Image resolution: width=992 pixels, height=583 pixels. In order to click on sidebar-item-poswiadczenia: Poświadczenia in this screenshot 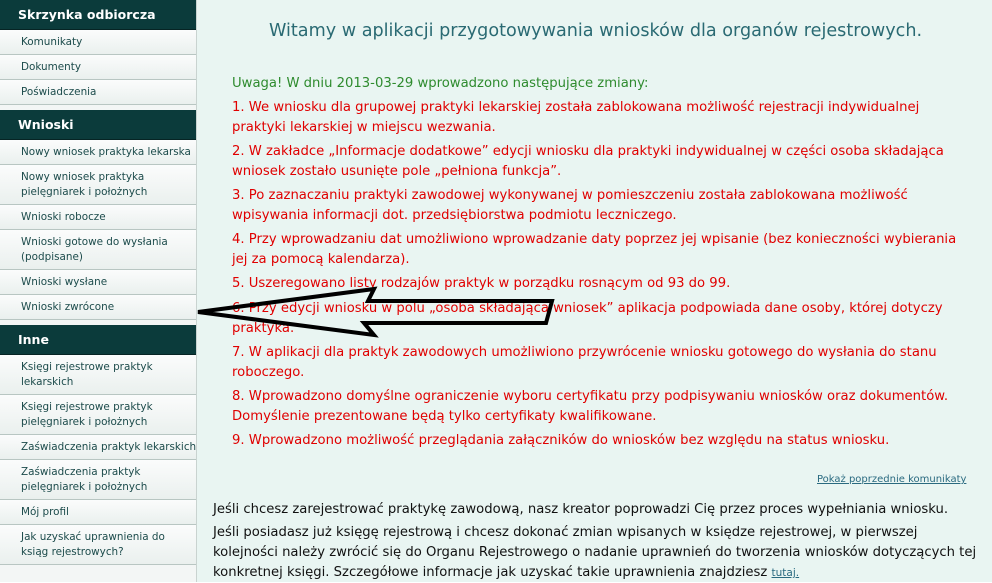, I will do `click(98, 92)`.